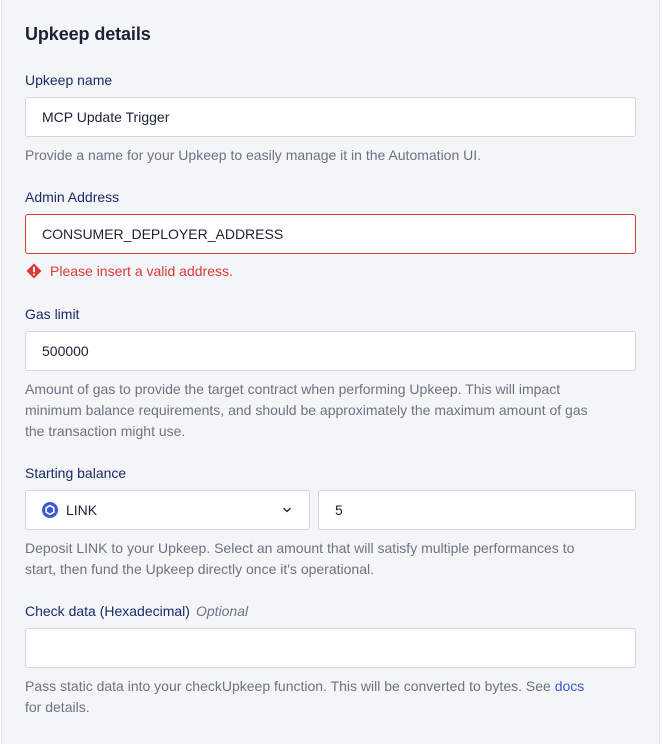 Image resolution: width=662 pixels, height=744 pixels. Describe the element at coordinates (82, 510) in the screenshot. I see `token-select-value: LINK` at that location.